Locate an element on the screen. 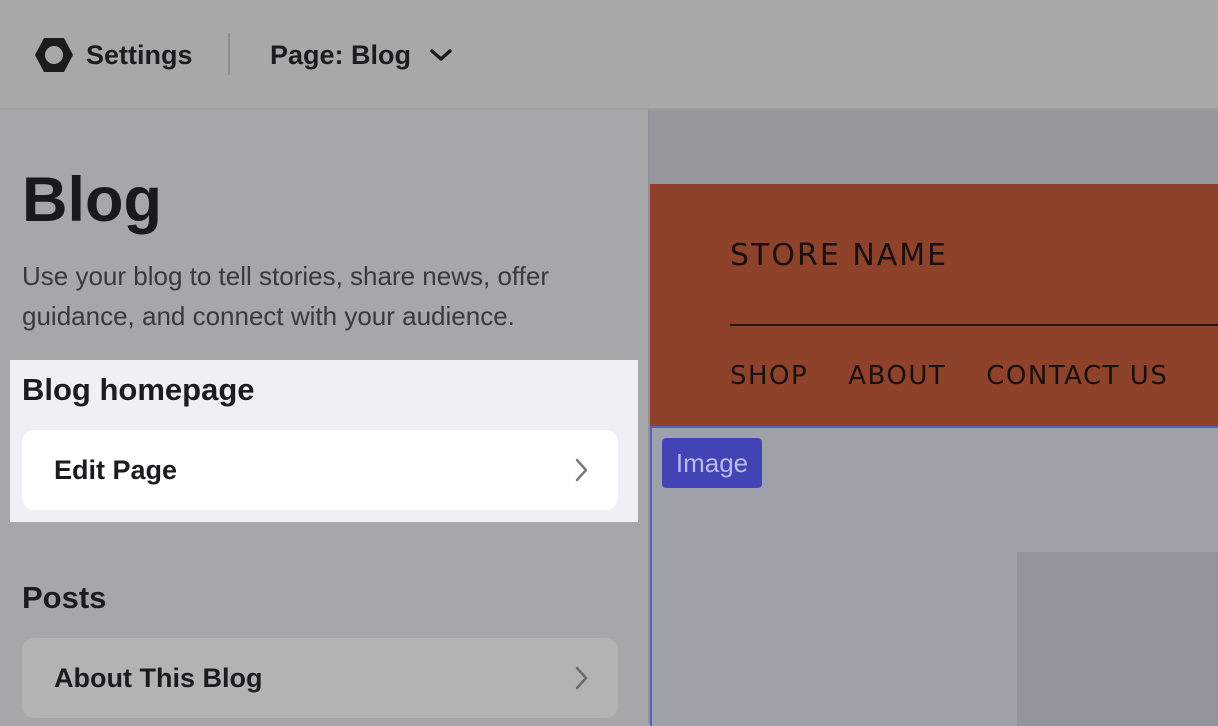  settings-title: Settings is located at coordinates (139, 55).